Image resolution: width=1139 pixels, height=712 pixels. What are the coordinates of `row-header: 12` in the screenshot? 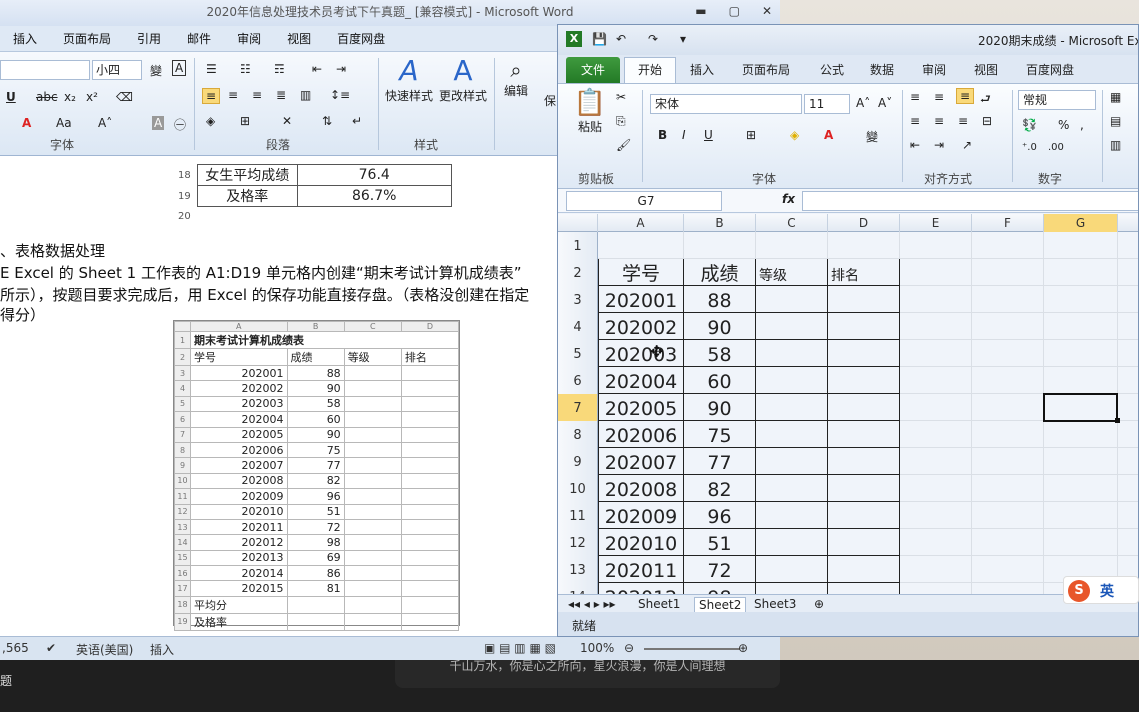 It's located at (578, 542).